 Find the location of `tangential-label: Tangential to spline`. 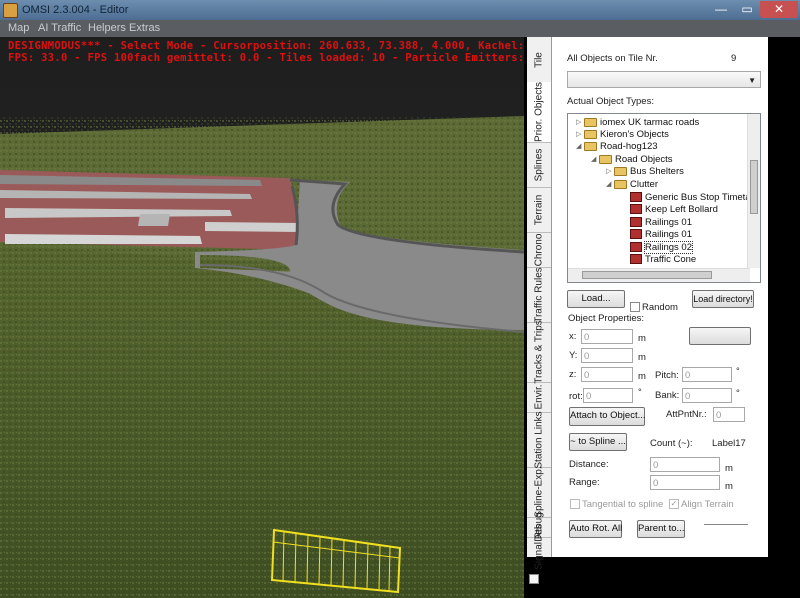

tangential-label: Tangential to spline is located at coordinates (623, 504).